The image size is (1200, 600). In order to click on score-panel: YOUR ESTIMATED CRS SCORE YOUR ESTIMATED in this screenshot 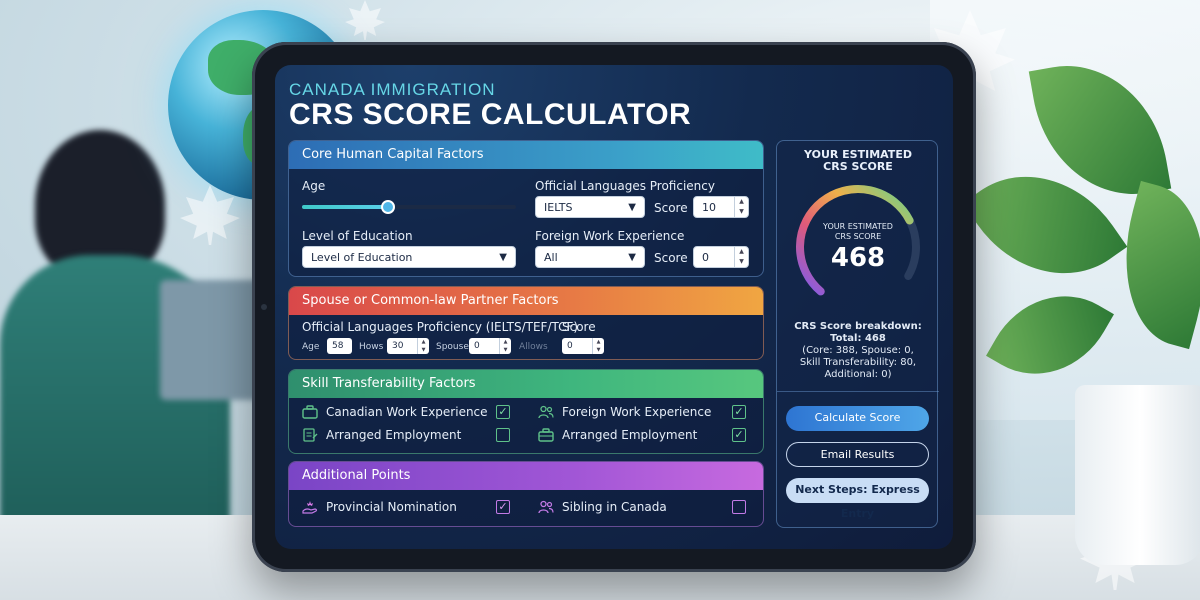, I will do `click(857, 334)`.